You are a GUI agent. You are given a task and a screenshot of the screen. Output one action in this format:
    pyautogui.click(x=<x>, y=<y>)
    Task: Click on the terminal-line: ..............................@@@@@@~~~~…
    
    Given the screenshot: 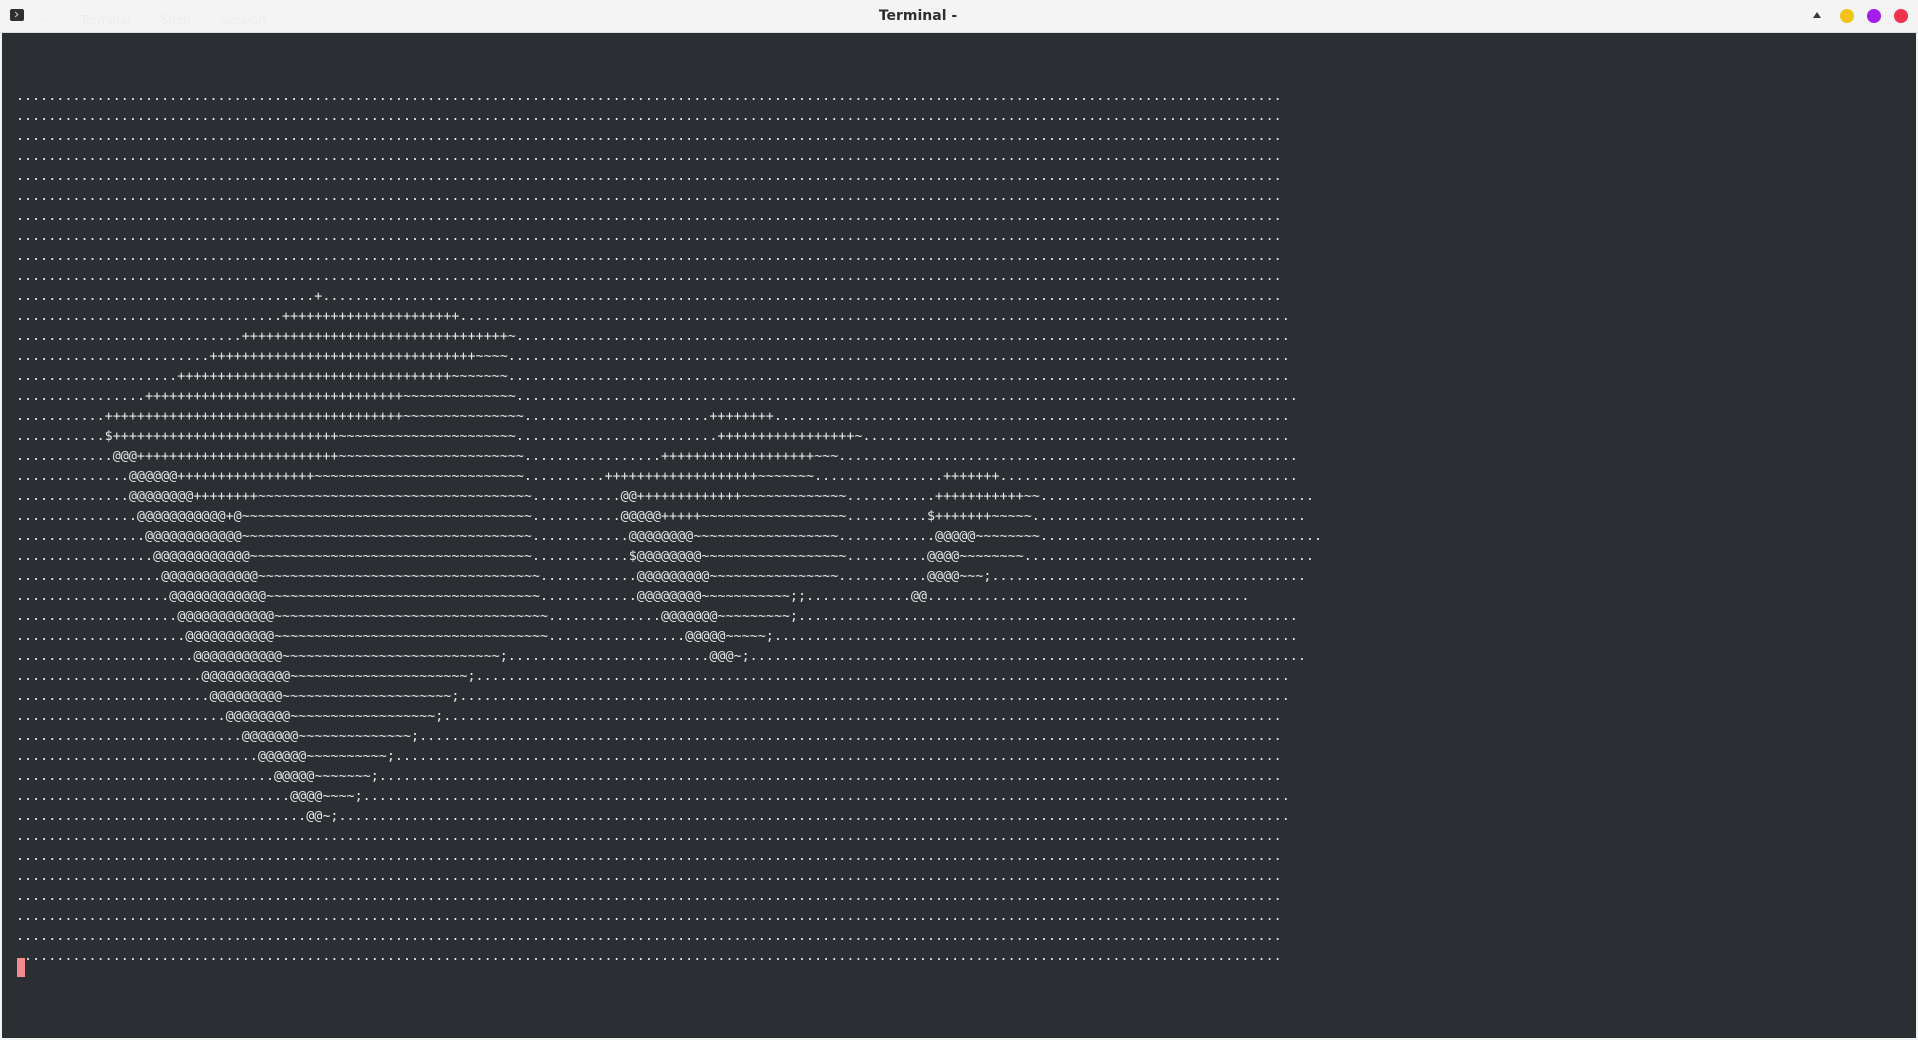 What is the action you would take?
    pyautogui.click(x=649, y=756)
    